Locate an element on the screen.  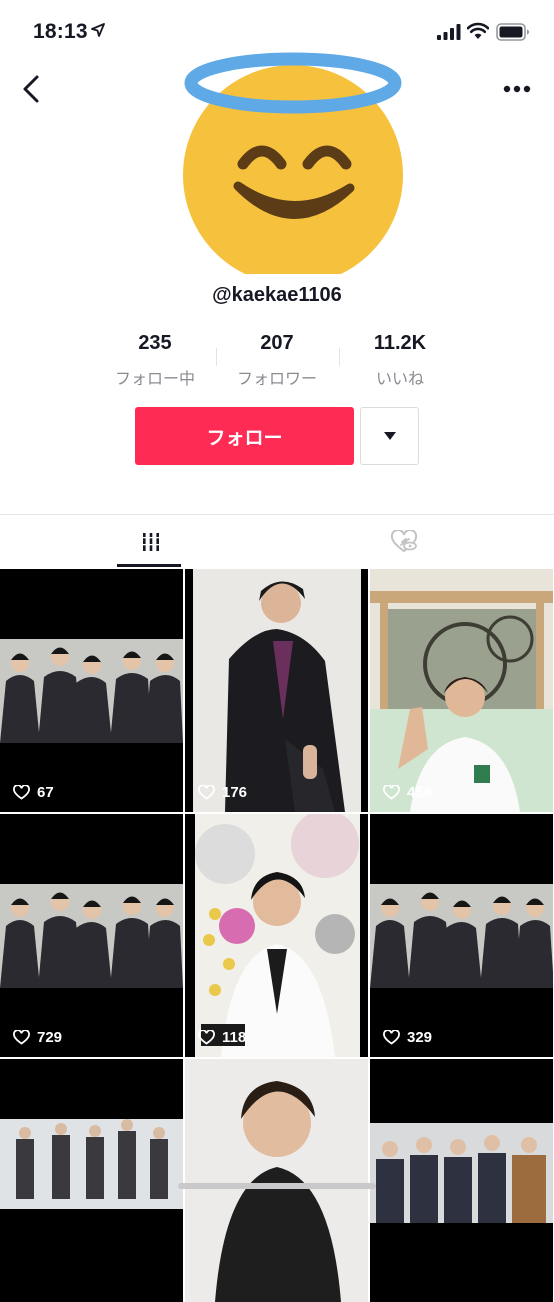
likes-stat: 11.2K いいね is located at coordinates (400, 359).